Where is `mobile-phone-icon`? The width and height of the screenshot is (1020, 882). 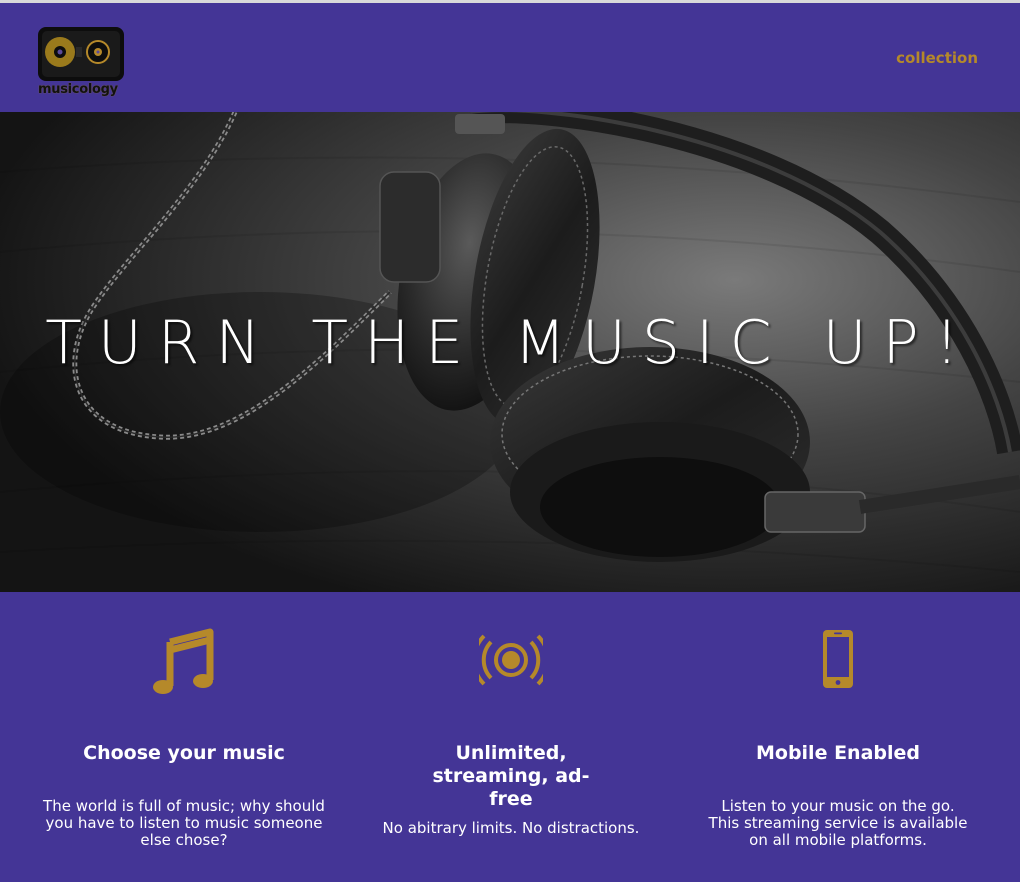 mobile-phone-icon is located at coordinates (838, 661).